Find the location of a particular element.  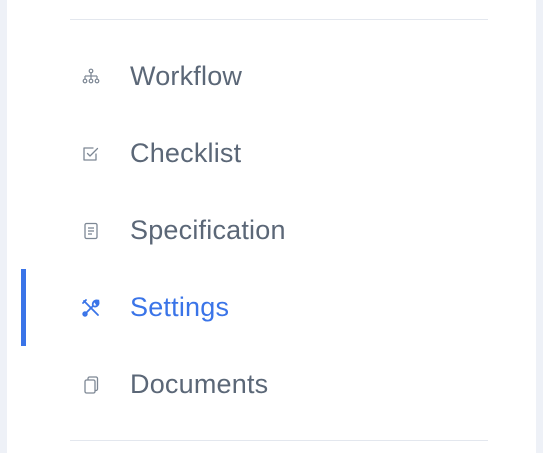

right-gutter is located at coordinates (539, 226).